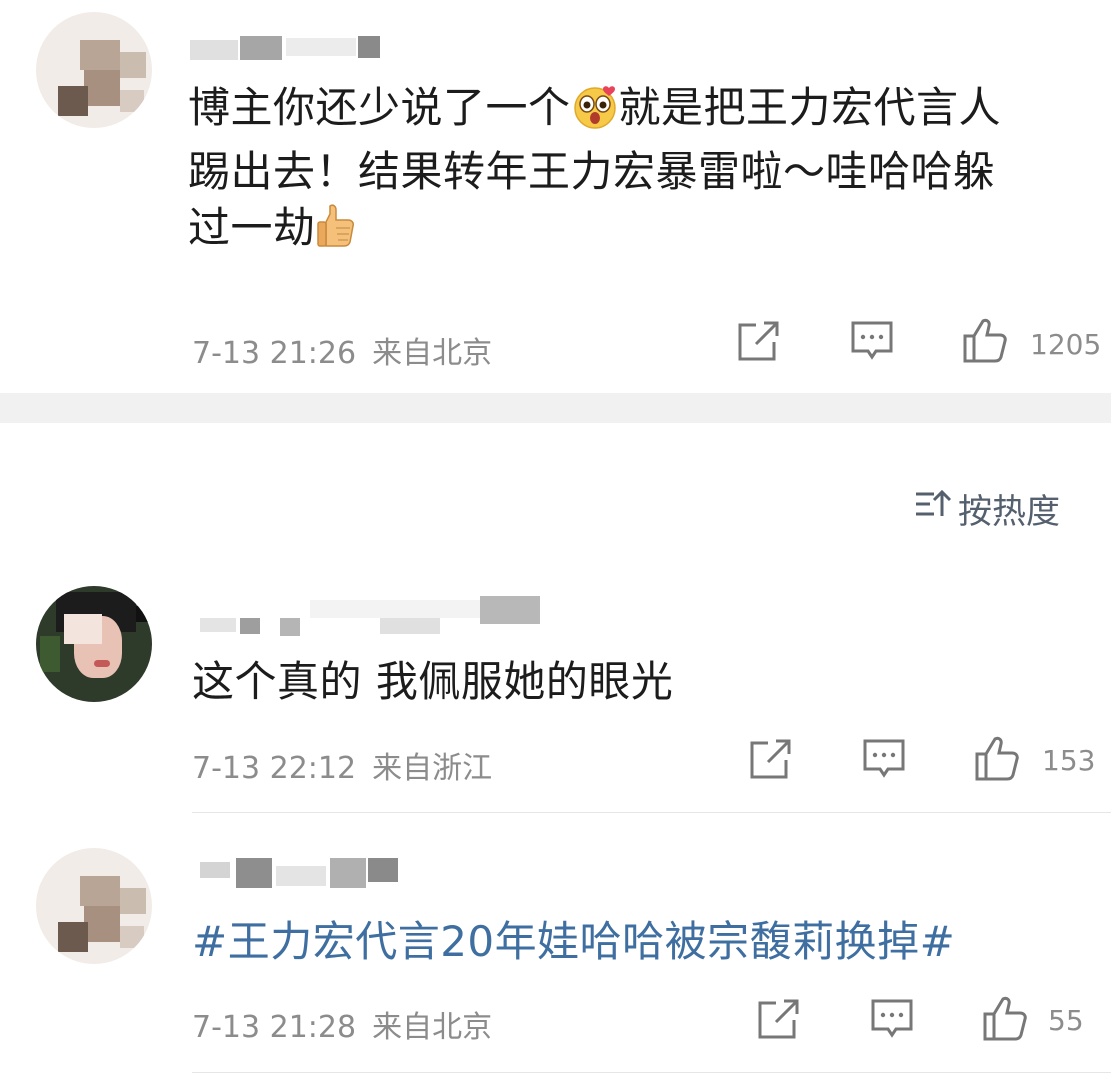 Image resolution: width=1111 pixels, height=1080 pixels. What do you see at coordinates (573, 942) in the screenshot?
I see `topic-hashtag-link: #王力宏代言20年娃哈哈被宗馥莉换掉#` at bounding box center [573, 942].